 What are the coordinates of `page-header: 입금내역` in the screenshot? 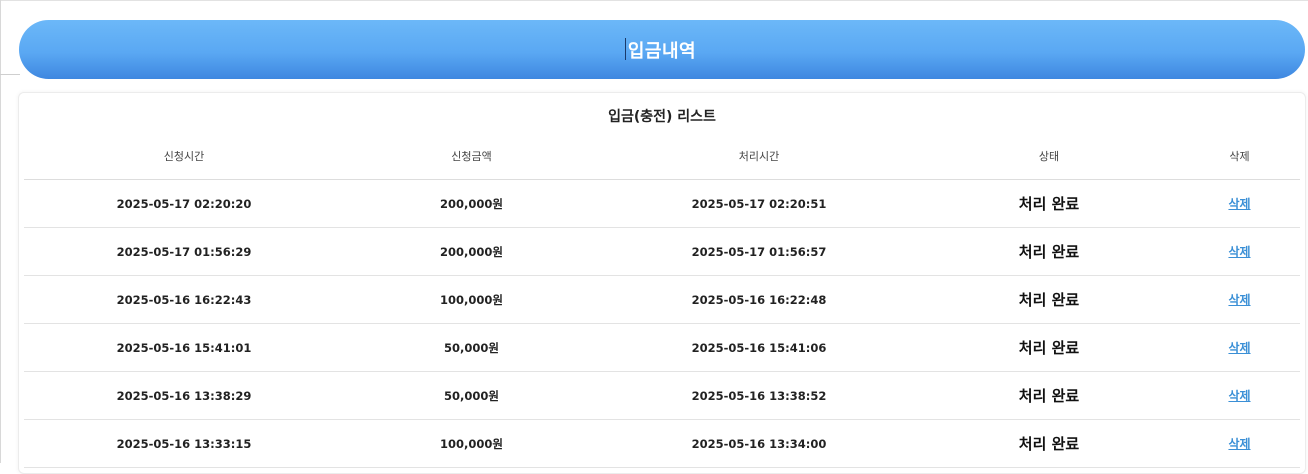 It's located at (662, 49).